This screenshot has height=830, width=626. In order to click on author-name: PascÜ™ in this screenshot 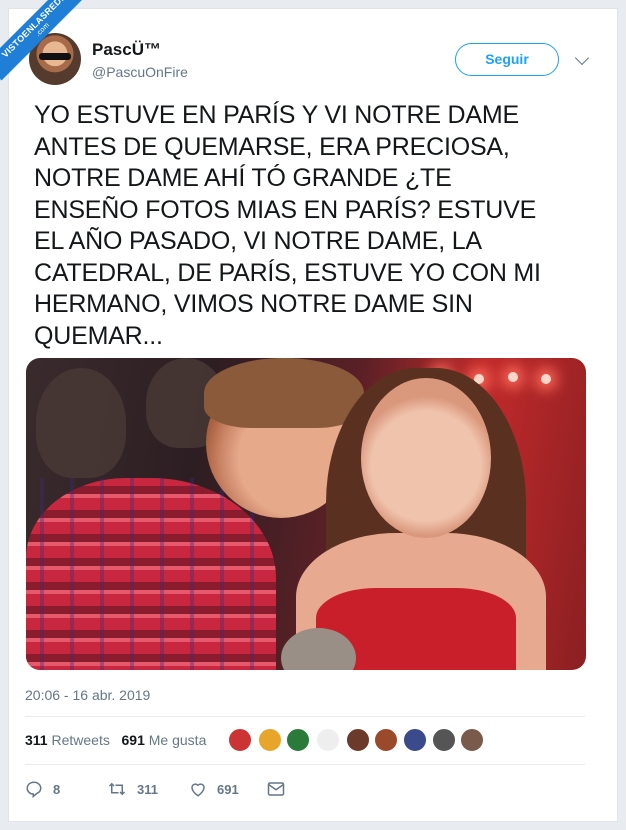, I will do `click(126, 50)`.